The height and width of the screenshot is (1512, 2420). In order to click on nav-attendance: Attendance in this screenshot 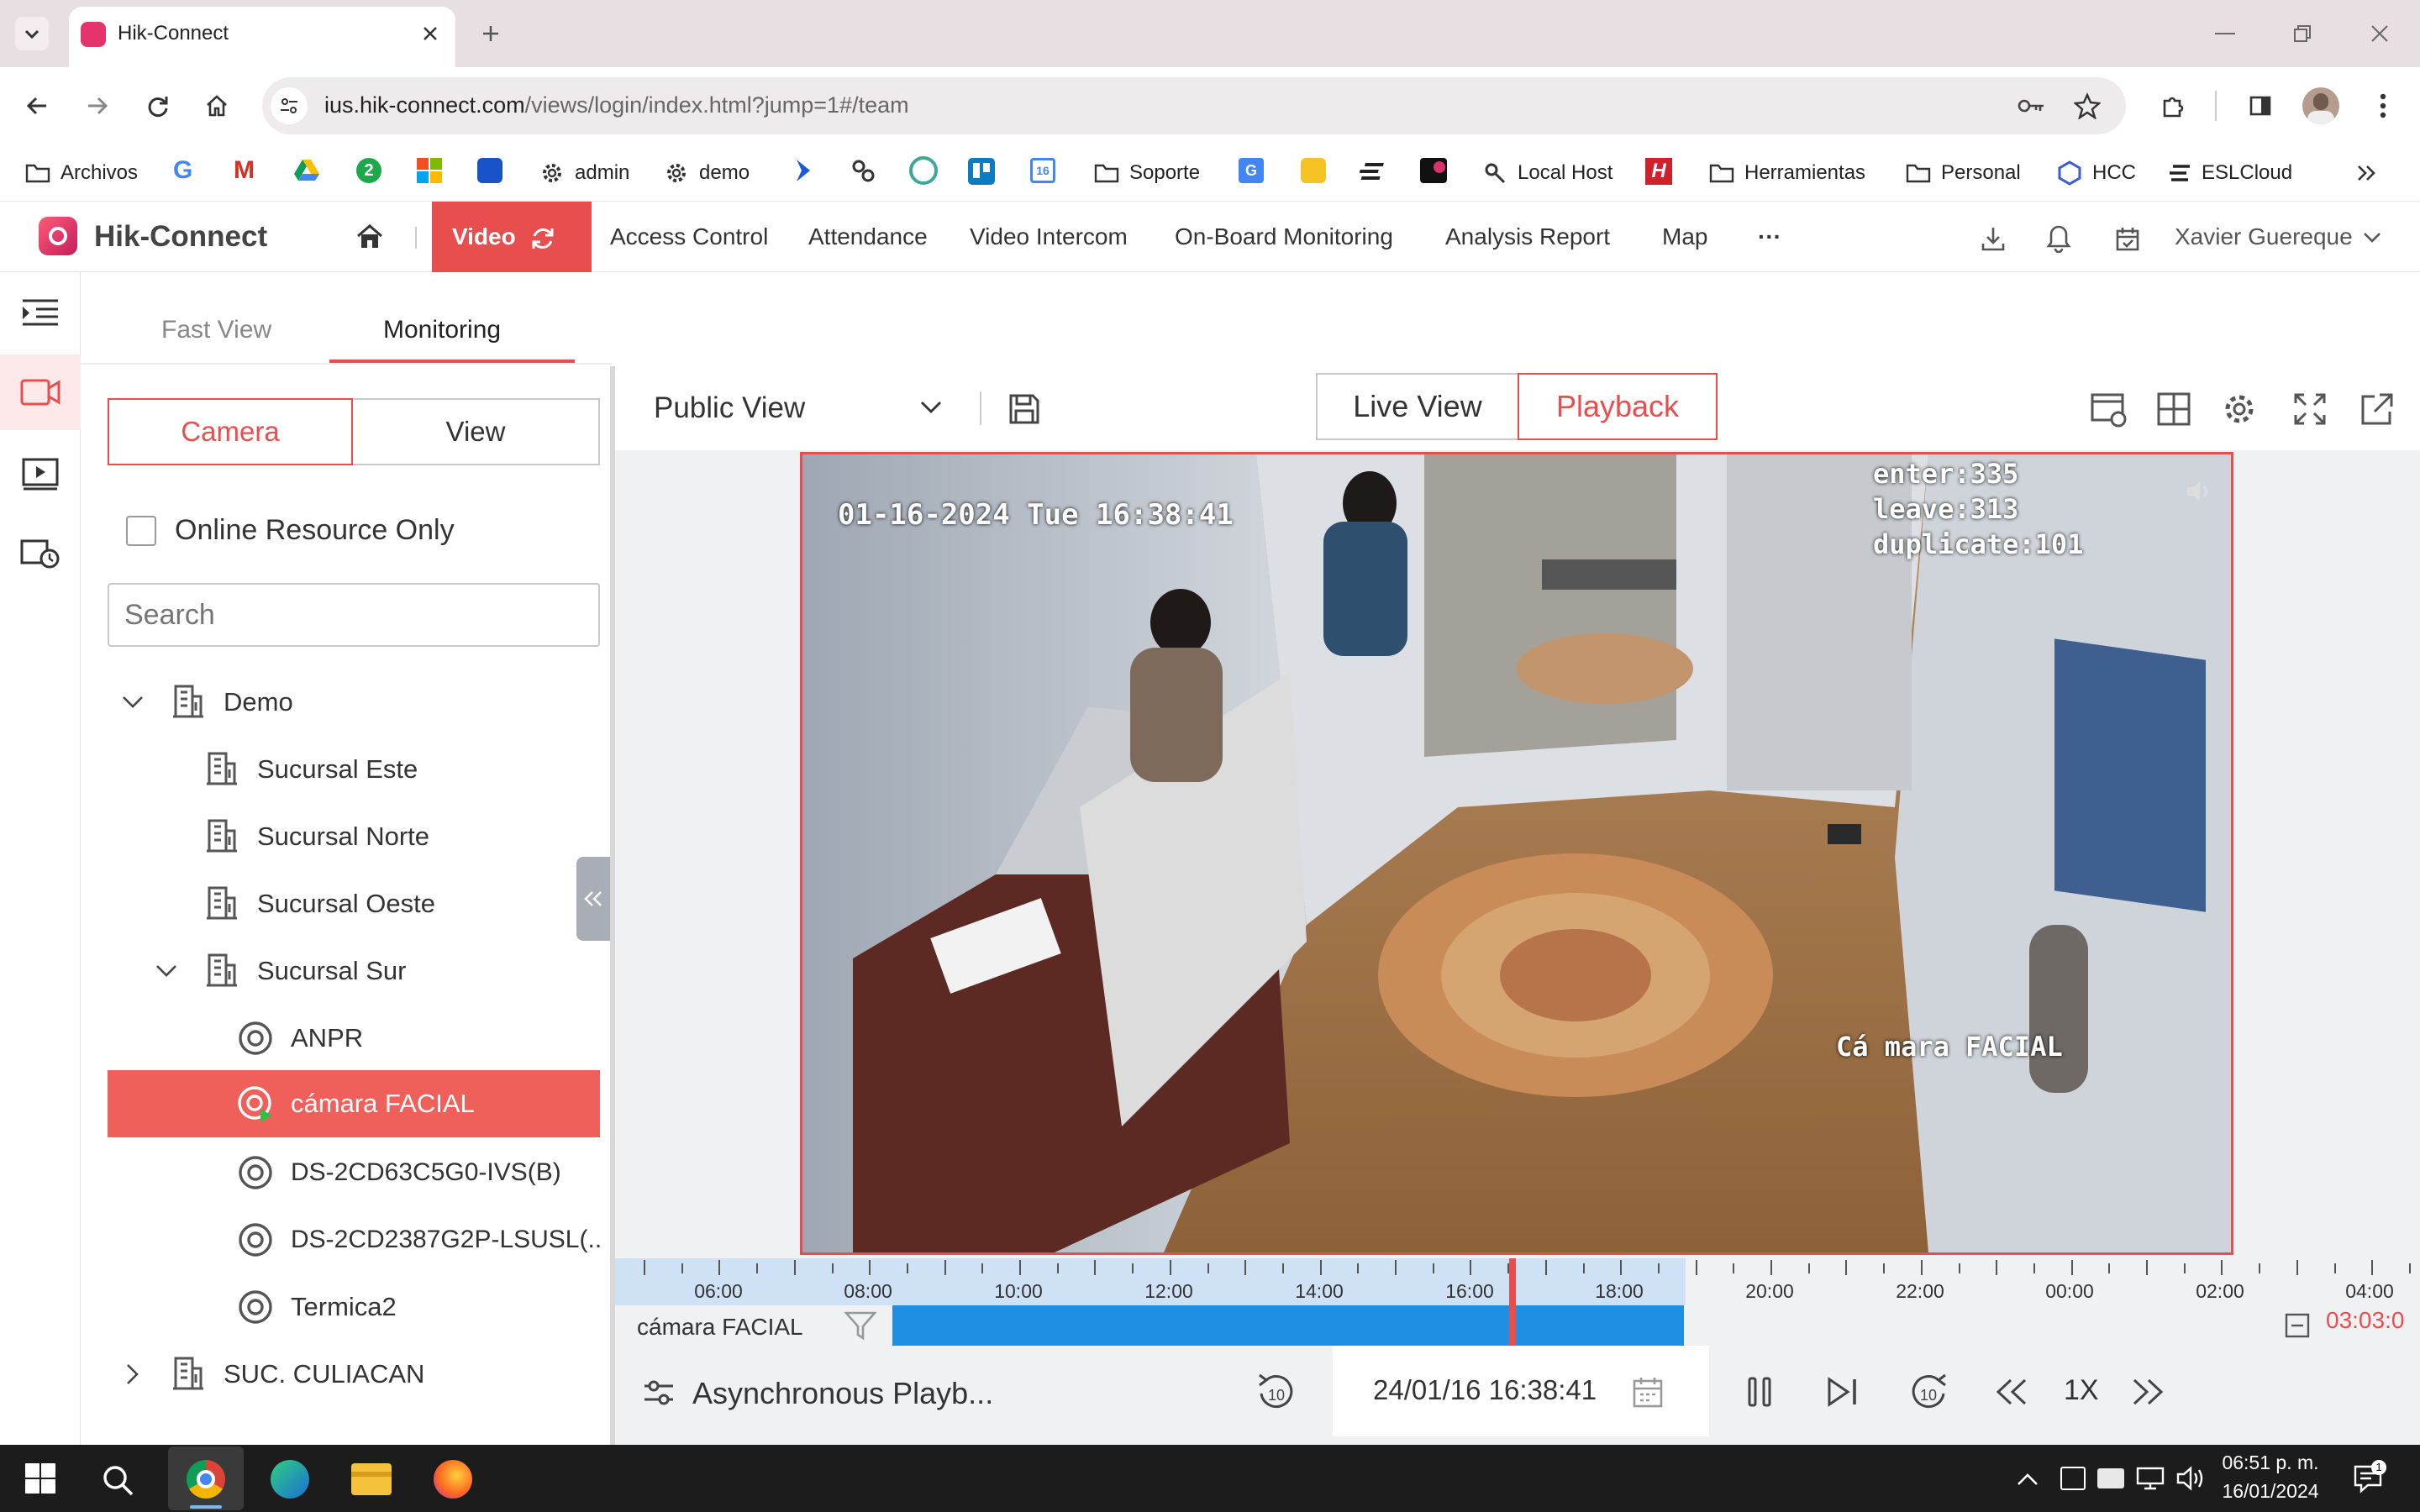, I will do `click(868, 237)`.